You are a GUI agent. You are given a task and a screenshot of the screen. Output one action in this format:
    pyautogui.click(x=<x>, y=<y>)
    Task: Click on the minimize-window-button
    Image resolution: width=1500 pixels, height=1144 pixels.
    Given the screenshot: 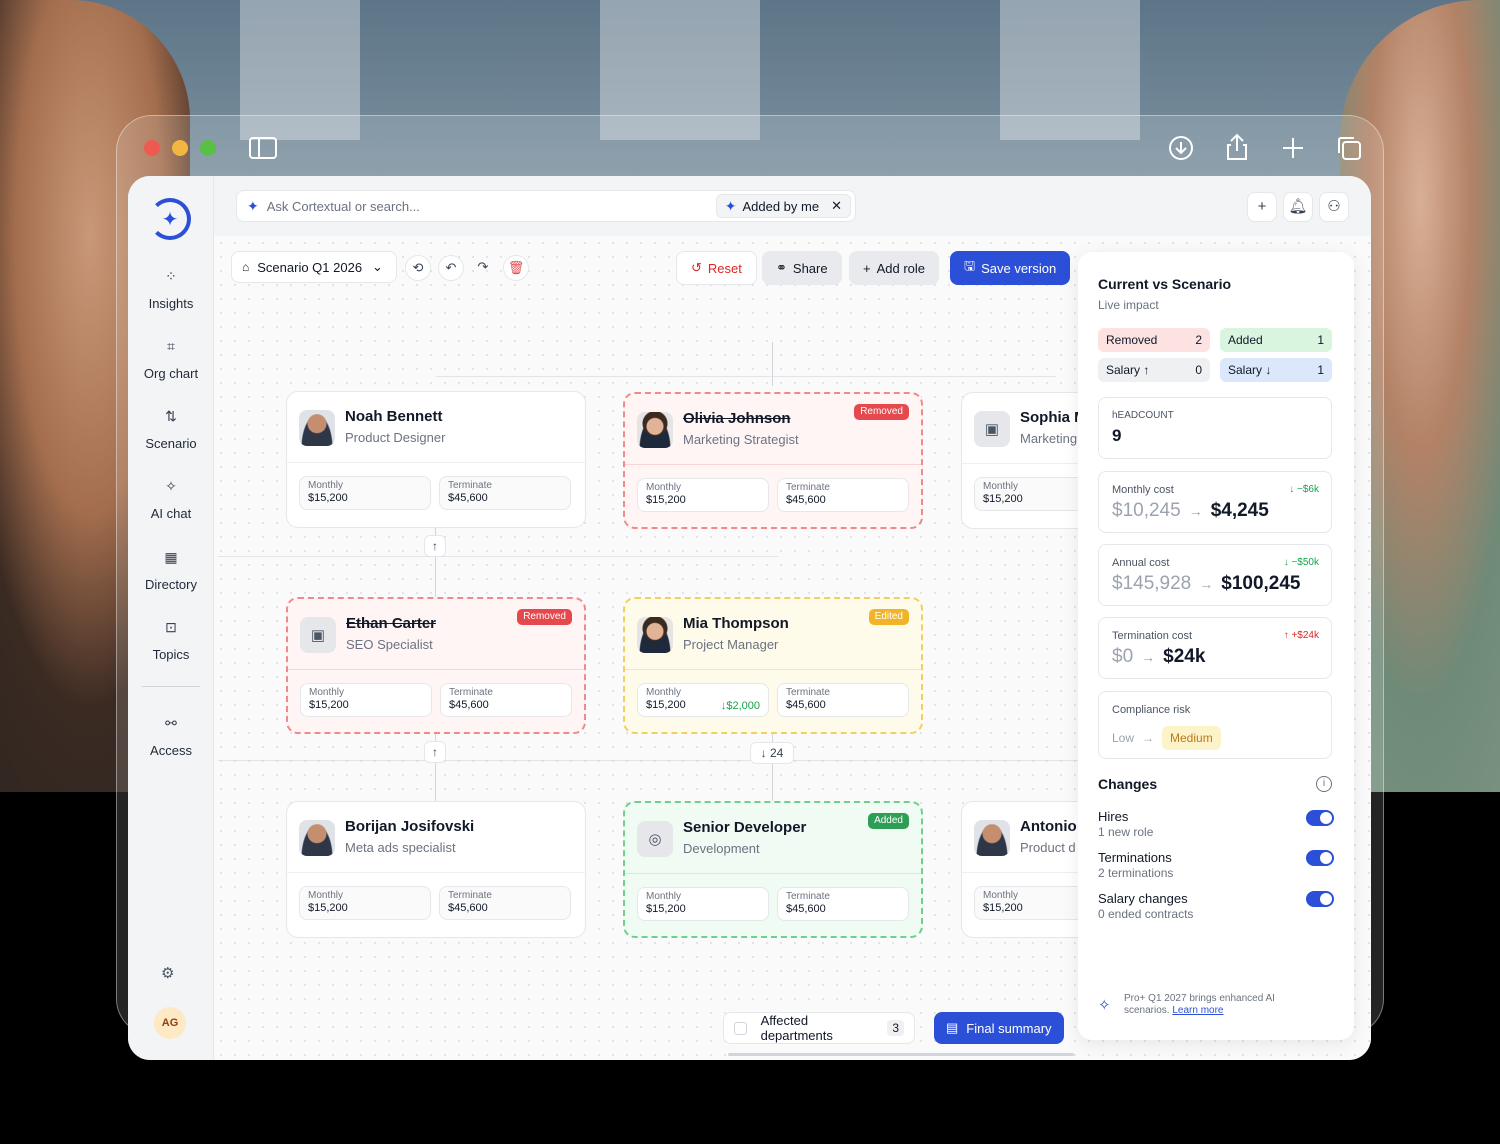 What is the action you would take?
    pyautogui.click(x=180, y=148)
    